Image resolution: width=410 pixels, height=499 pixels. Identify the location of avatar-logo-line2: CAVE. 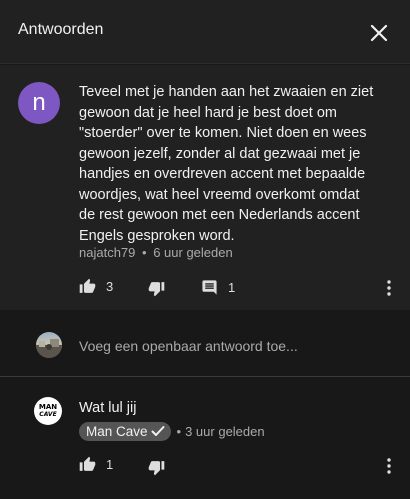
(48, 414).